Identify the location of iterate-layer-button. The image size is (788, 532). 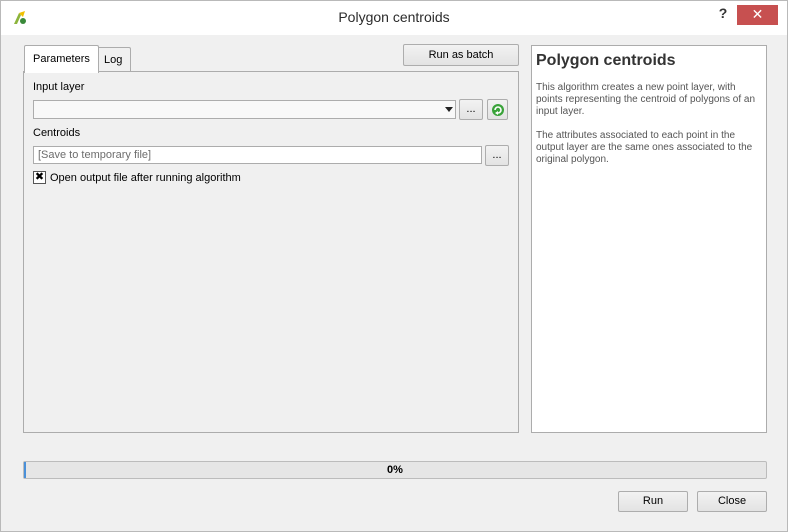
(497, 109).